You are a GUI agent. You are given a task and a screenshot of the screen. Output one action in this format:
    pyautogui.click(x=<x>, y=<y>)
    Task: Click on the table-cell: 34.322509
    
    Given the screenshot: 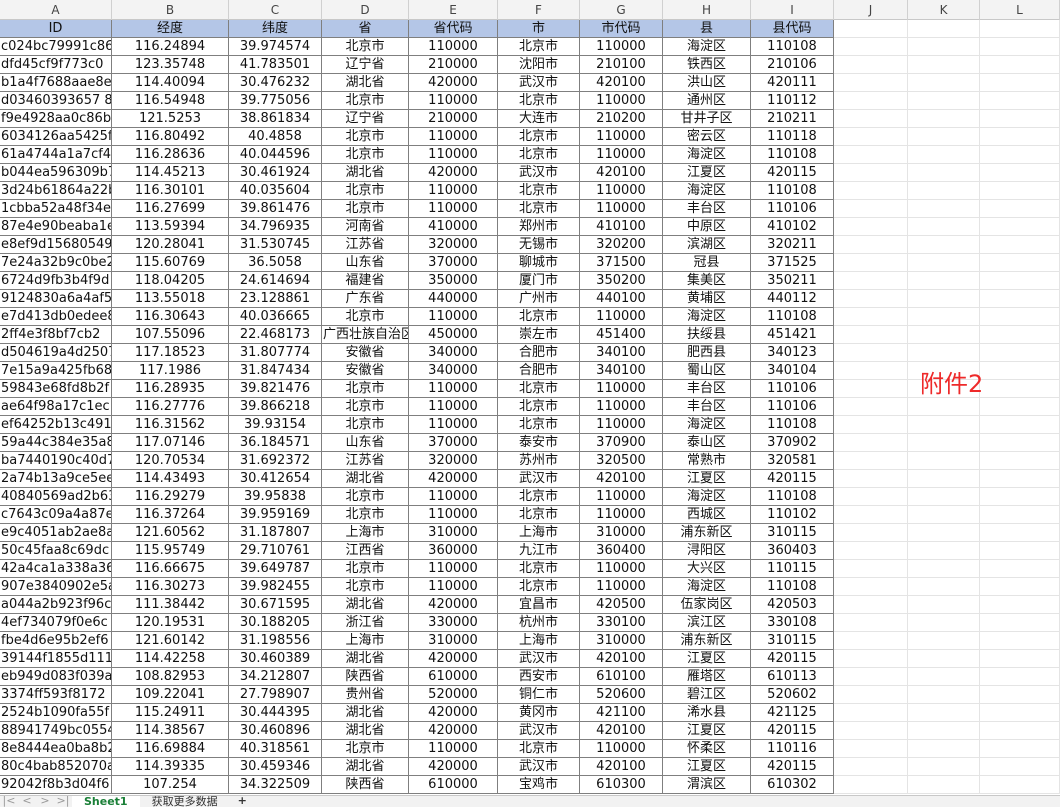 What is the action you would take?
    pyautogui.click(x=275, y=785)
    